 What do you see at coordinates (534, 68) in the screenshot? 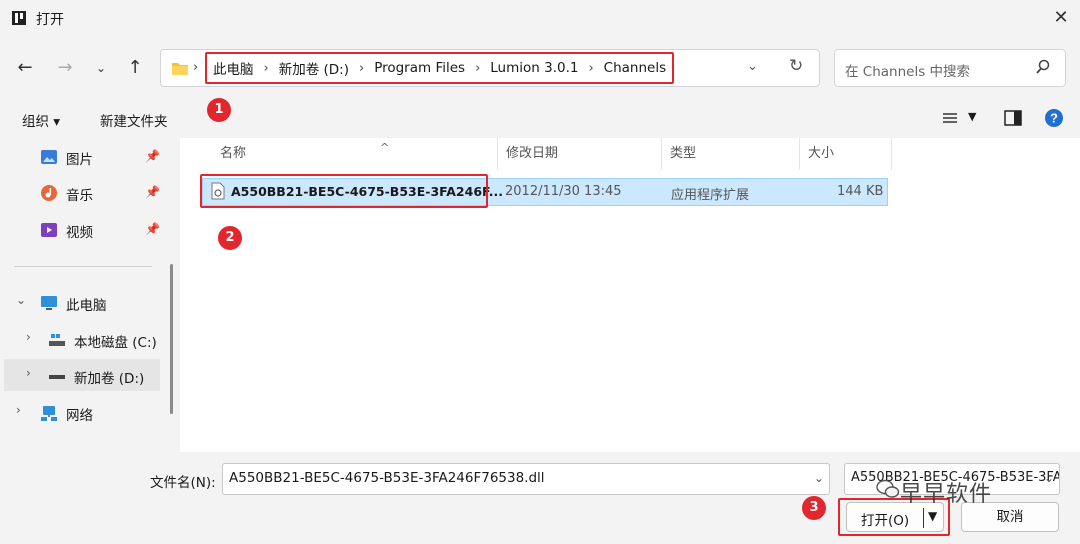
I see `breadcrumb-lumion: Lumion 3.0.1` at bounding box center [534, 68].